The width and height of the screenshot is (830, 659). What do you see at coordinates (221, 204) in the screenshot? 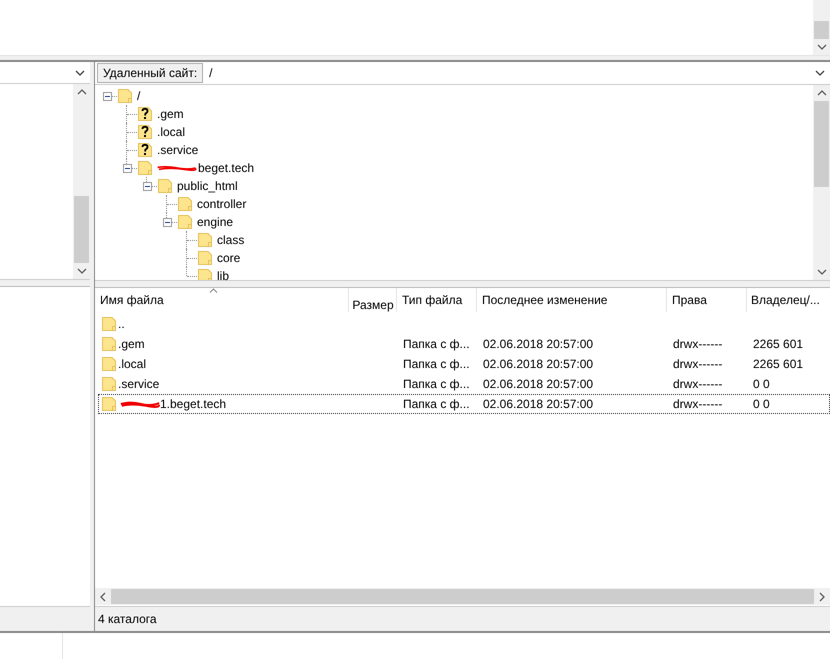
I see `tree-item: controller` at bounding box center [221, 204].